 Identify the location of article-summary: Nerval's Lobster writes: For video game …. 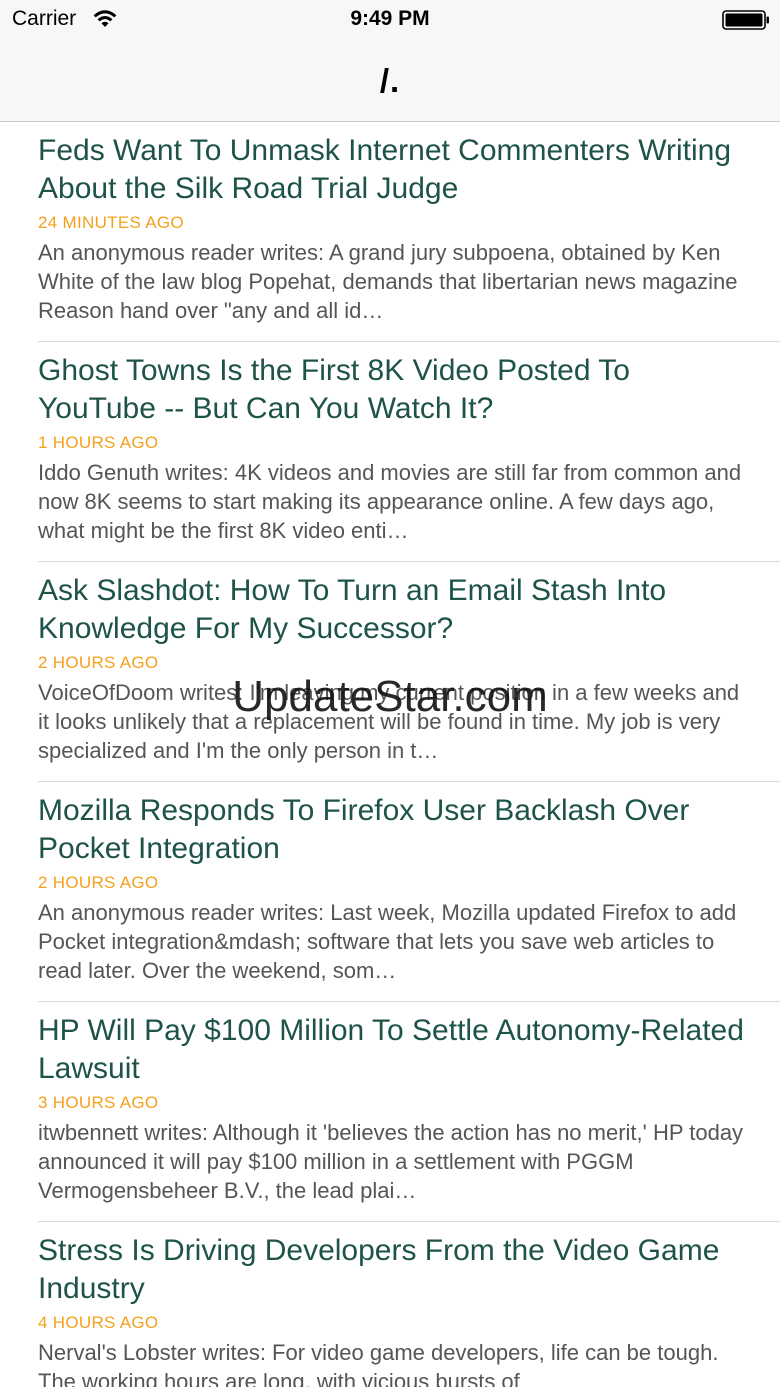
(378, 1363).